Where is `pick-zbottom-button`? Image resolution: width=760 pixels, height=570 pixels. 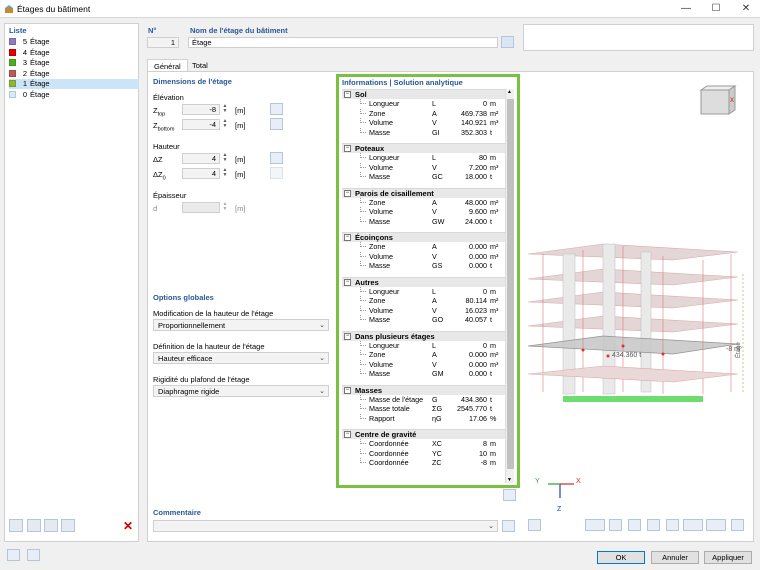
pick-zbottom-button is located at coordinates (276, 124).